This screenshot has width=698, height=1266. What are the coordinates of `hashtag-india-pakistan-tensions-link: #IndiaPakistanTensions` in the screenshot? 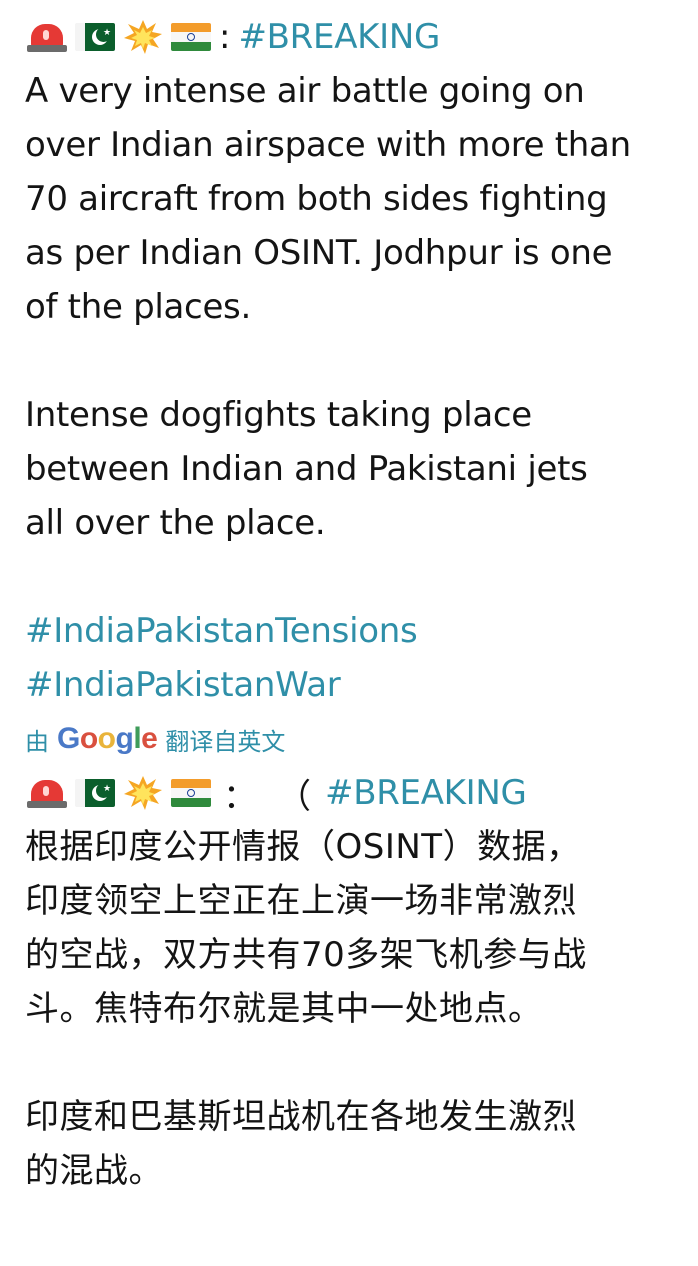 It's located at (359, 631).